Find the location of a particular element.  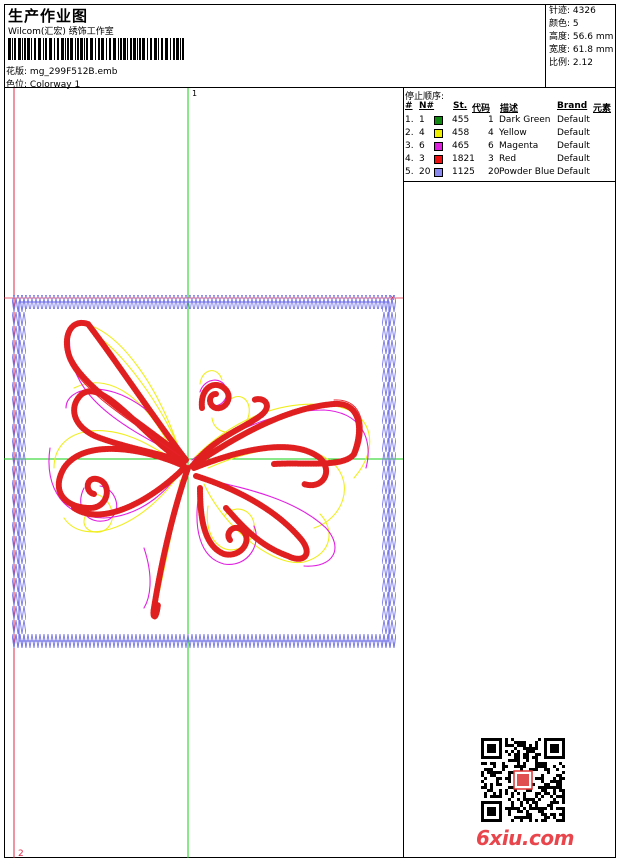

table-row: 1. 1 455 1 Dark Green Default is located at coordinates (510, 121).